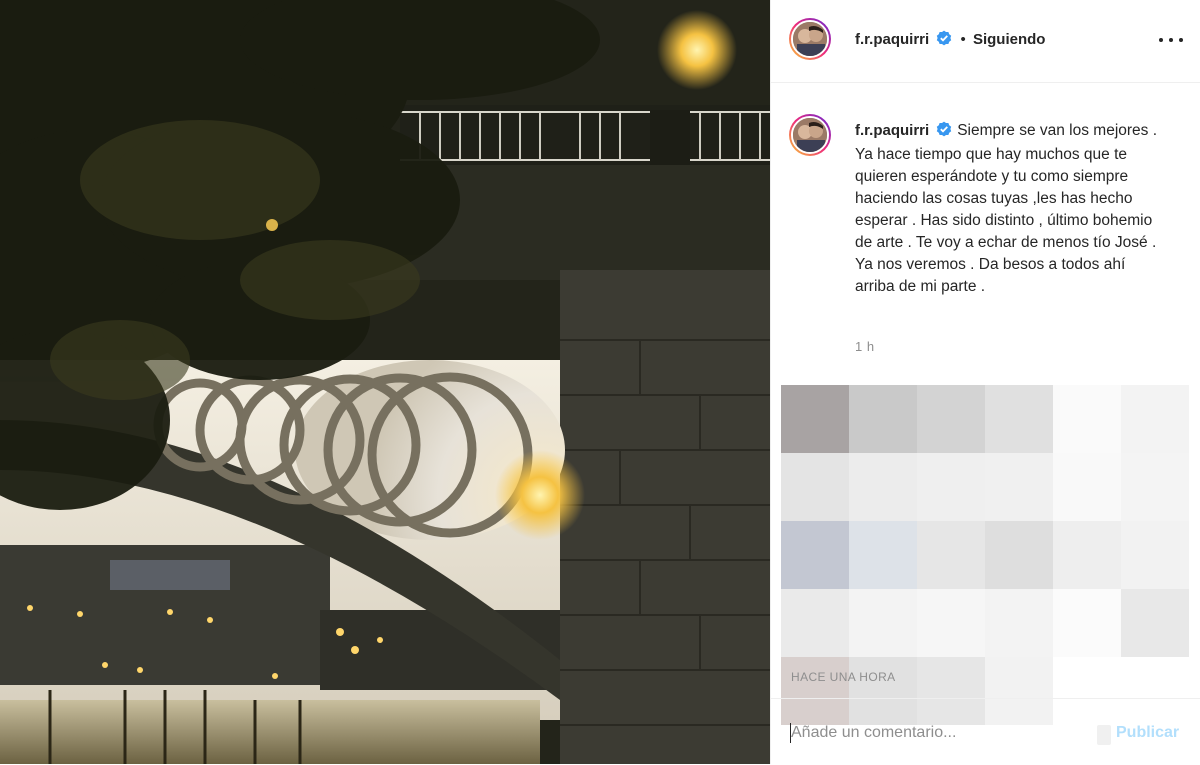  What do you see at coordinates (1104, 735) in the screenshot?
I see `resize-handle-icon` at bounding box center [1104, 735].